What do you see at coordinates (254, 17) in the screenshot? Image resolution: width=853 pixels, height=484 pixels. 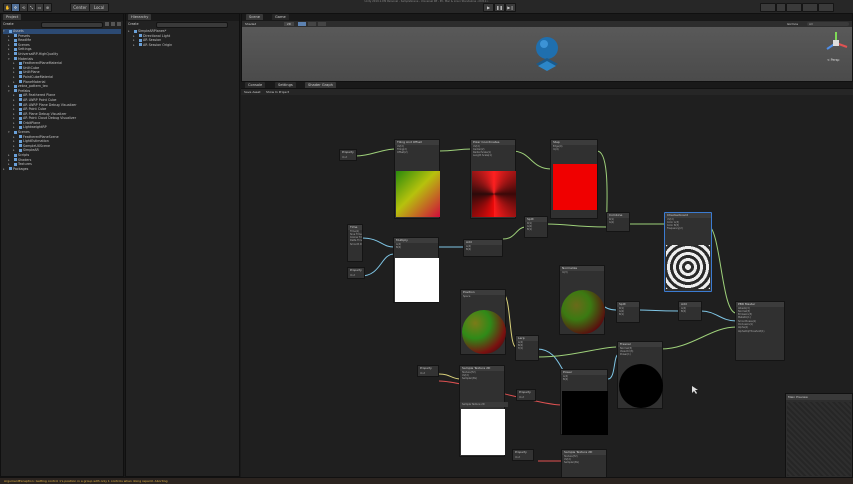 I see `tab-scene: Scene` at bounding box center [254, 17].